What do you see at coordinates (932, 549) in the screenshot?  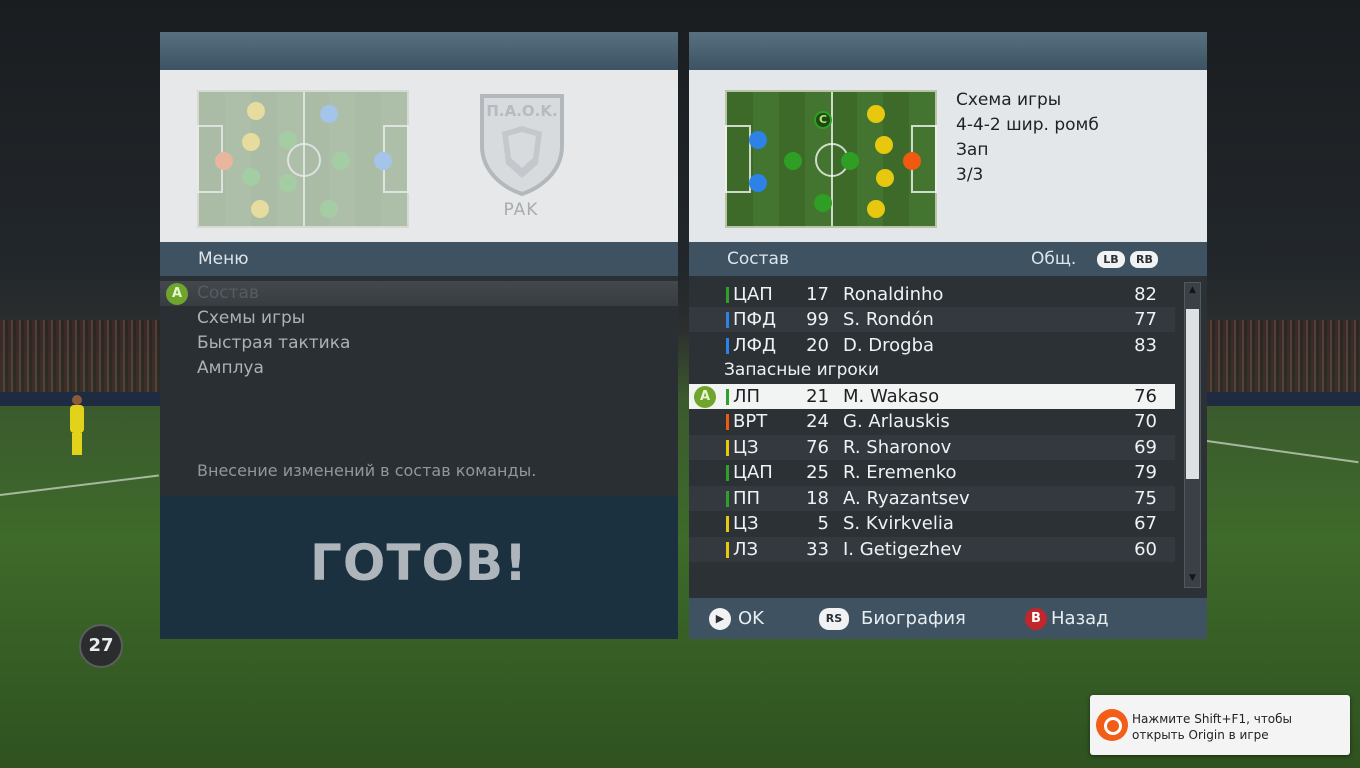 I see `sub-row: ЛЗ 33 I. Getigezhev 60` at bounding box center [932, 549].